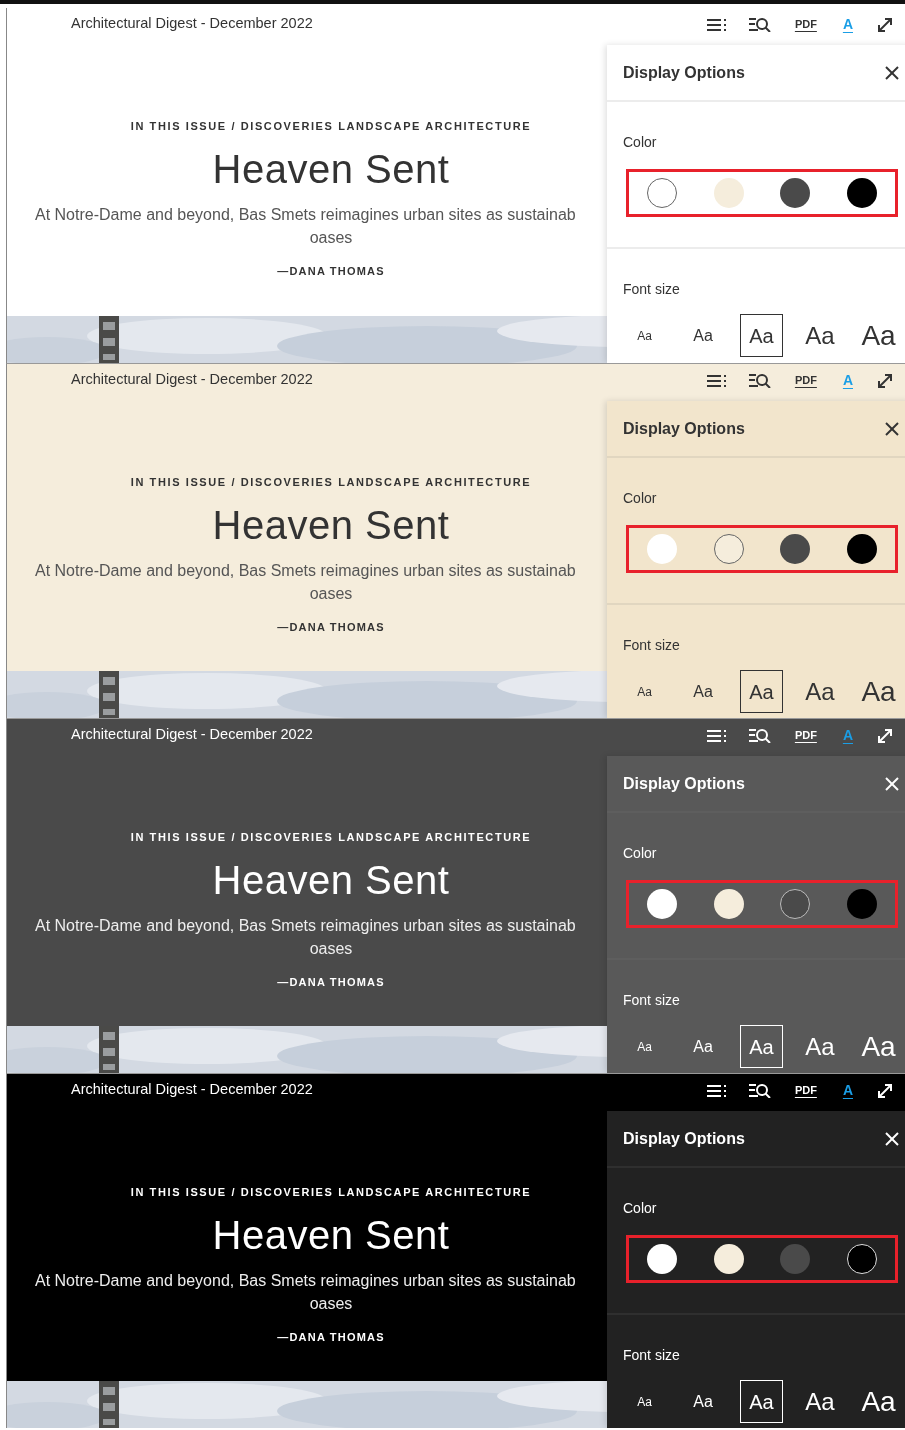 This screenshot has height=1430, width=905. What do you see at coordinates (847, 1090) in the screenshot?
I see `font-button: A` at bounding box center [847, 1090].